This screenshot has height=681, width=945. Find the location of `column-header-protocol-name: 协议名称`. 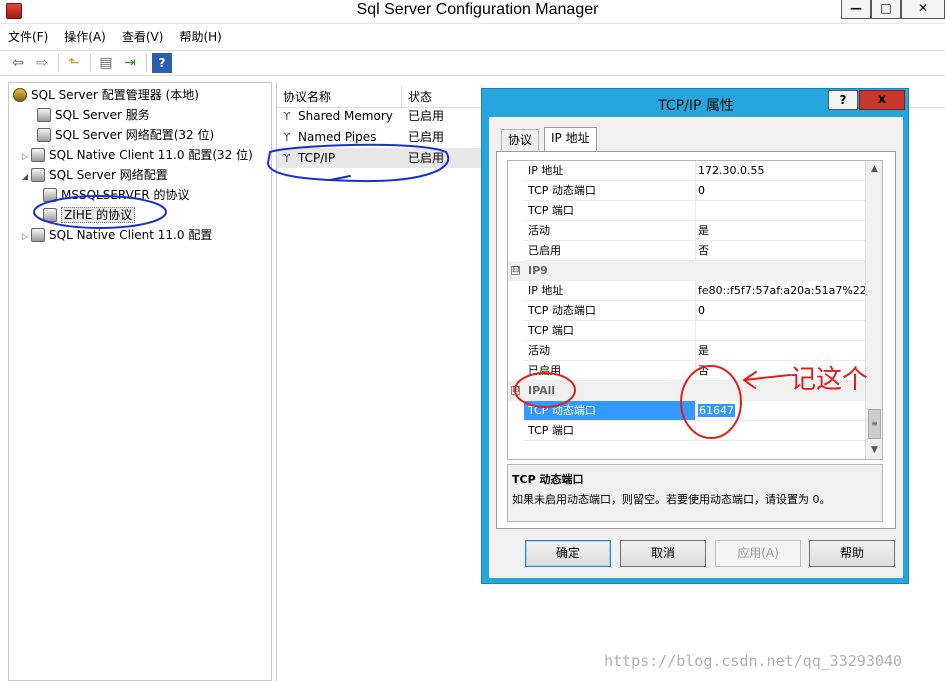

column-header-protocol-name: 协议名称 is located at coordinates (339, 97).